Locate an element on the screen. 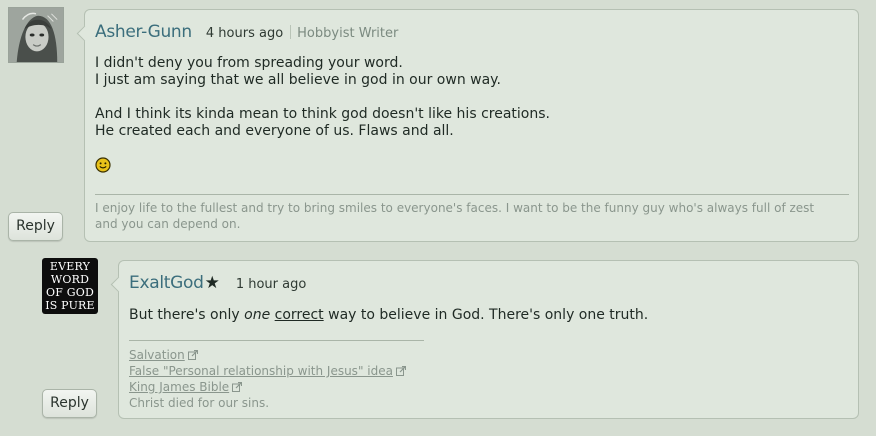 The image size is (876, 436). comment-header: ExaltGod ★ 1 hour ago is located at coordinates (217, 283).